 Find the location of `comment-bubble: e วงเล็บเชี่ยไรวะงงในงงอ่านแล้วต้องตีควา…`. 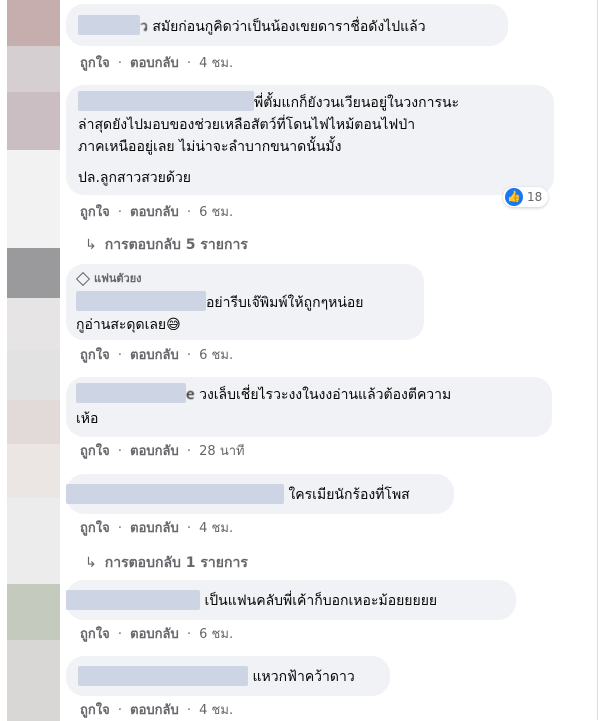

comment-bubble: e วงเล็บเชี่ยไรวะงงในงงอ่านแล้วต้องตีควา… is located at coordinates (309, 407).